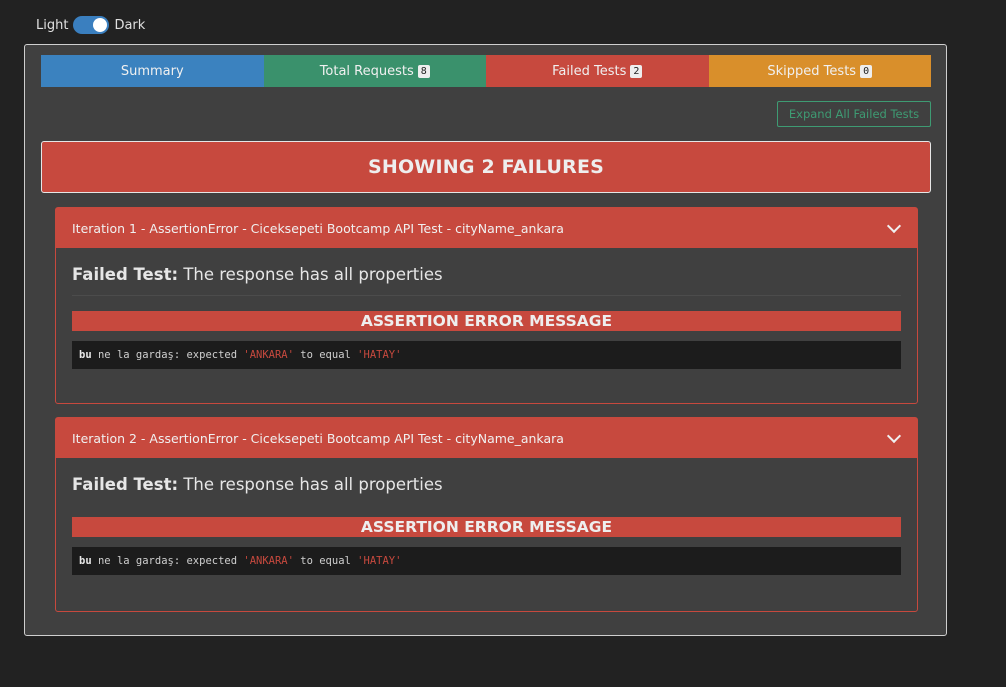 The width and height of the screenshot is (1006, 687). What do you see at coordinates (812, 71) in the screenshot?
I see `tab-skipped-tests-label: Skipped Tests` at bounding box center [812, 71].